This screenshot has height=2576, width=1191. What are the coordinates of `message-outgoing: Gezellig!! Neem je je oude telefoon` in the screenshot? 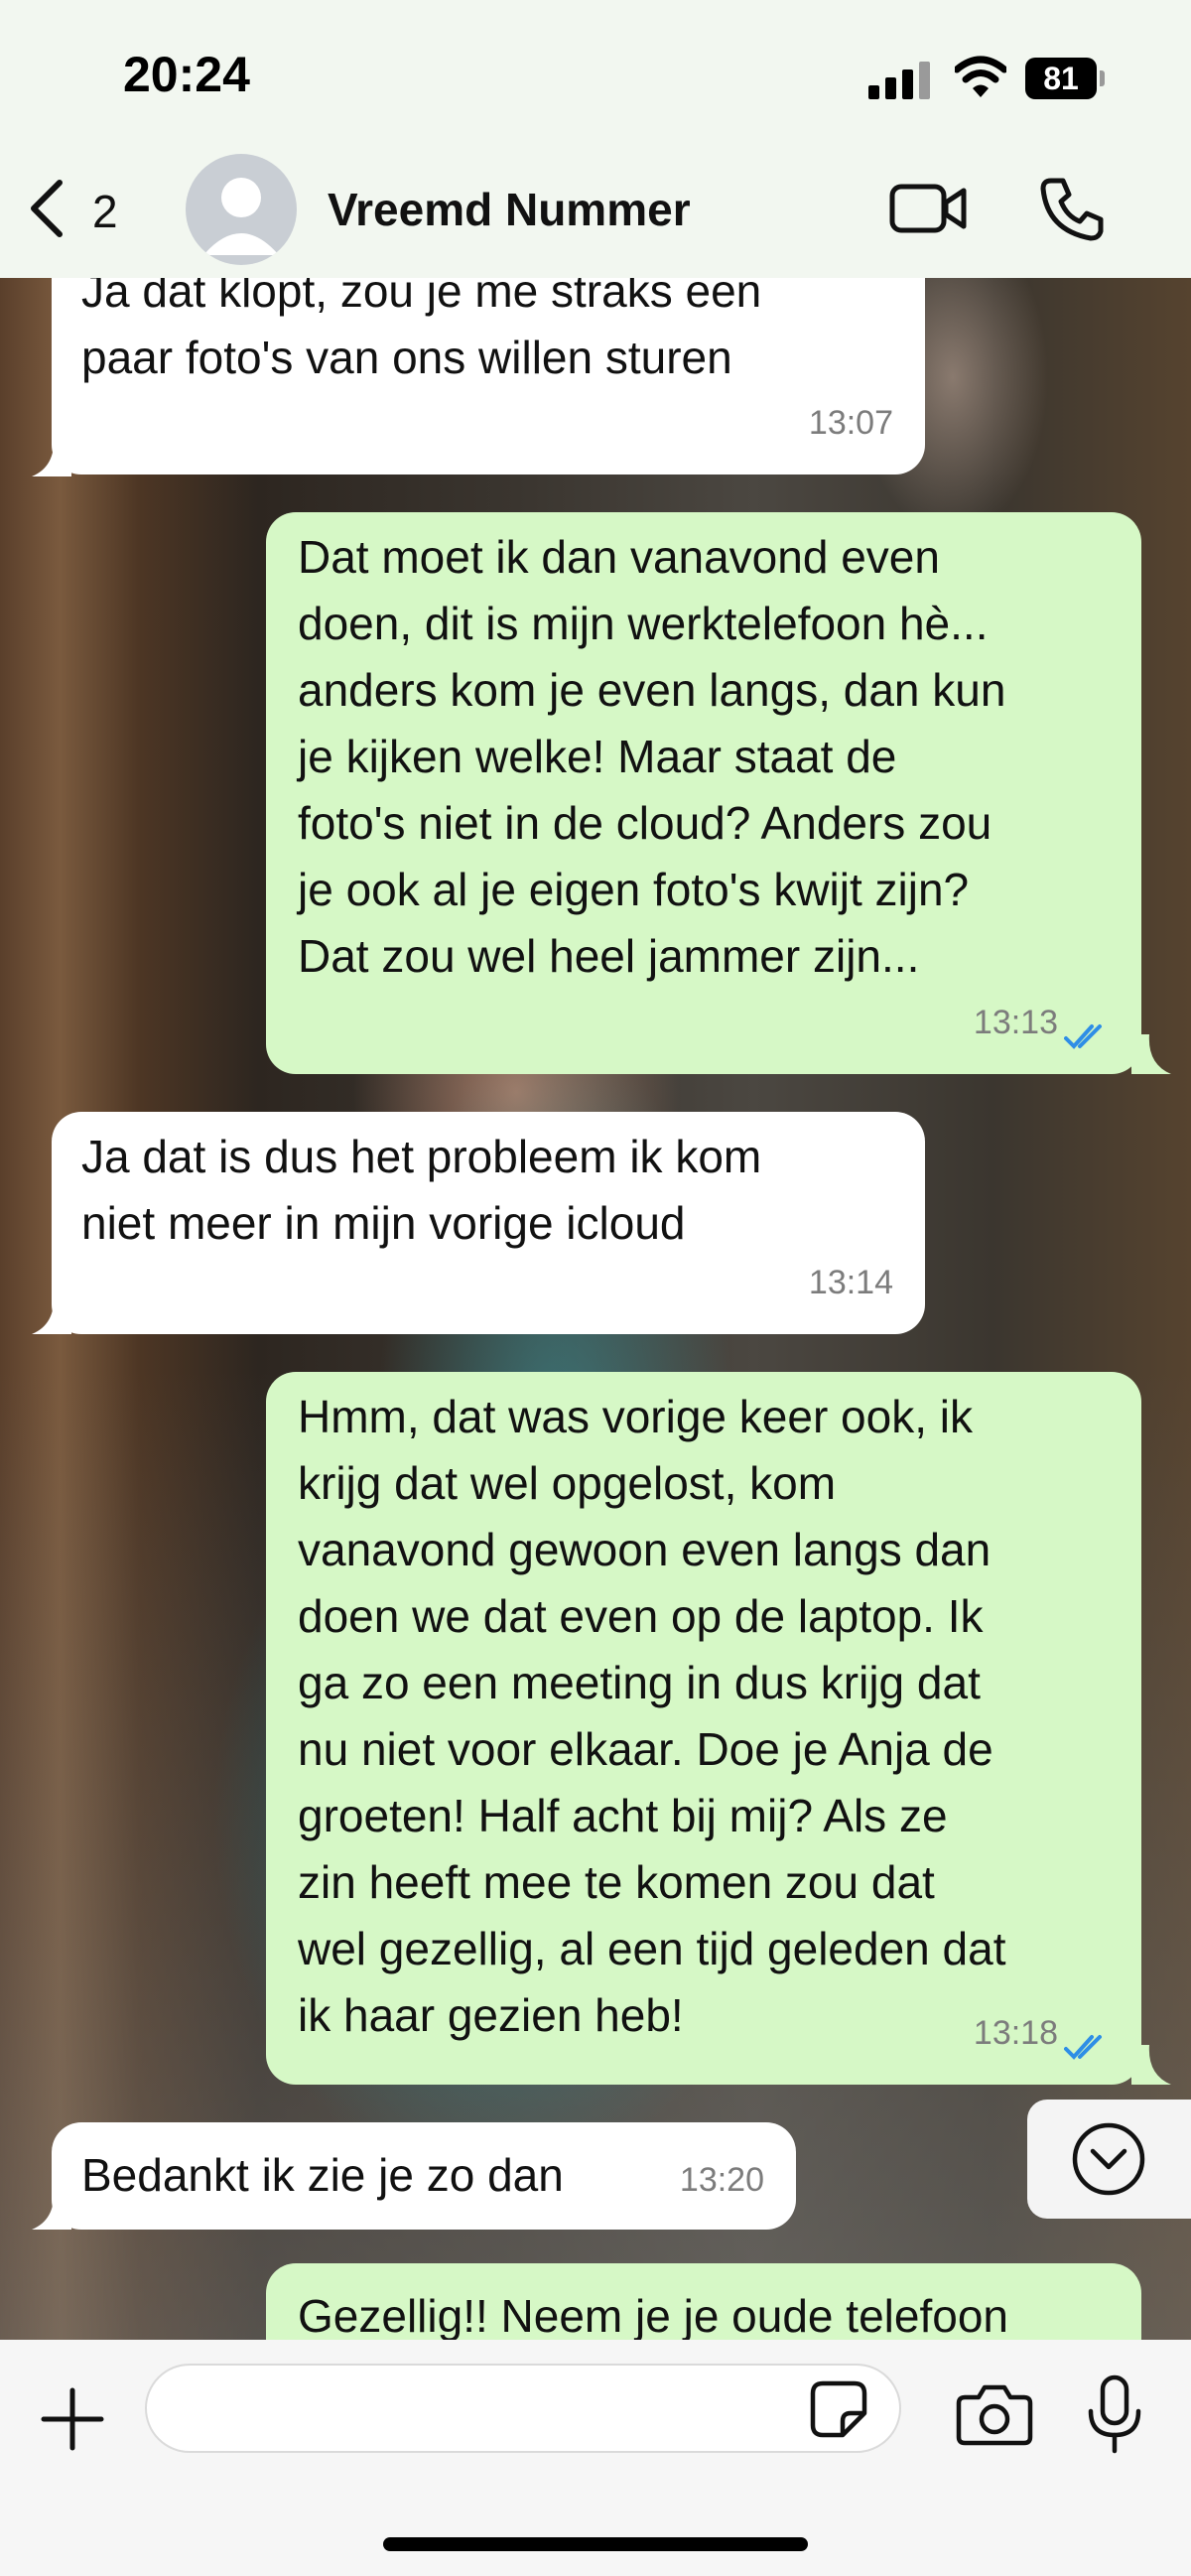 It's located at (703, 2301).